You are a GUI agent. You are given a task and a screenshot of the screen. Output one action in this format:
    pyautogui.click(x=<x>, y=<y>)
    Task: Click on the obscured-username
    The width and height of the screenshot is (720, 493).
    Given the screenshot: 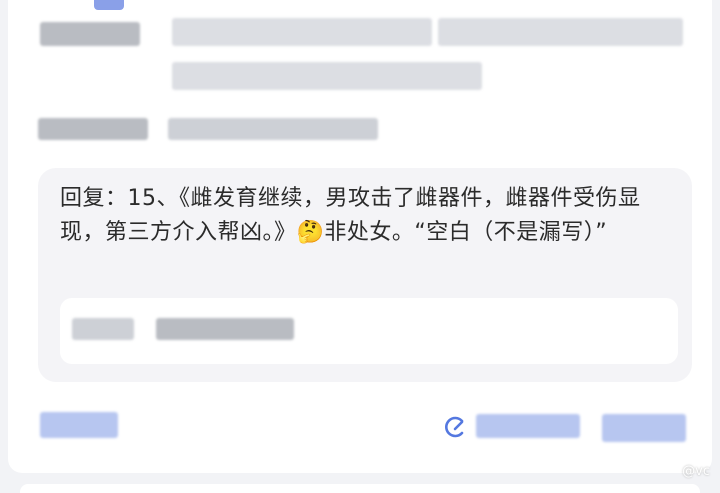 What is the action you would take?
    pyautogui.click(x=90, y=34)
    